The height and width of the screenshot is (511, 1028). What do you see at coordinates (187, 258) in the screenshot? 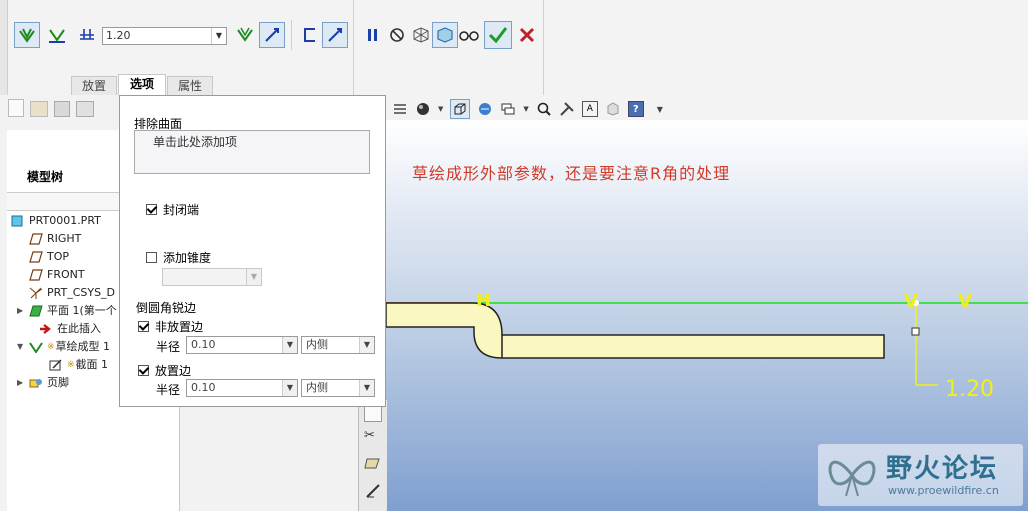
I see `add-taper-label: 添加锥度` at bounding box center [187, 258].